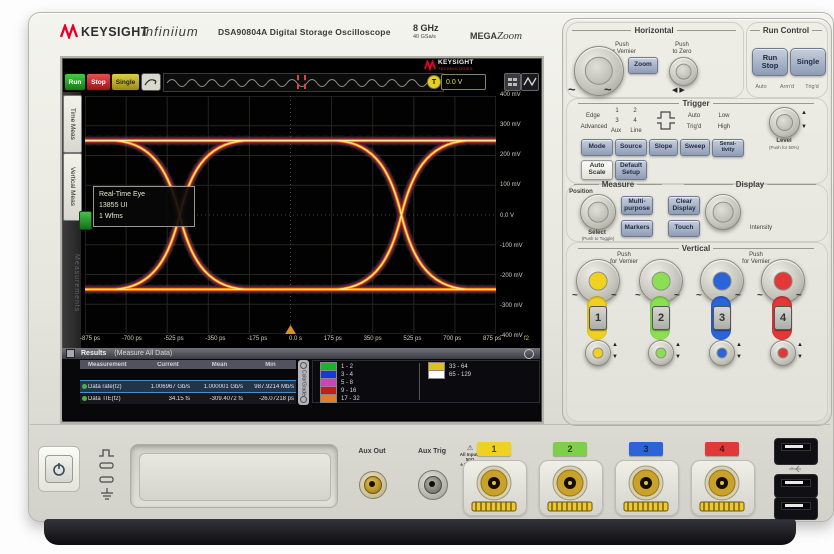  What do you see at coordinates (661, 353) in the screenshot?
I see `ch2-offset-knob` at bounding box center [661, 353].